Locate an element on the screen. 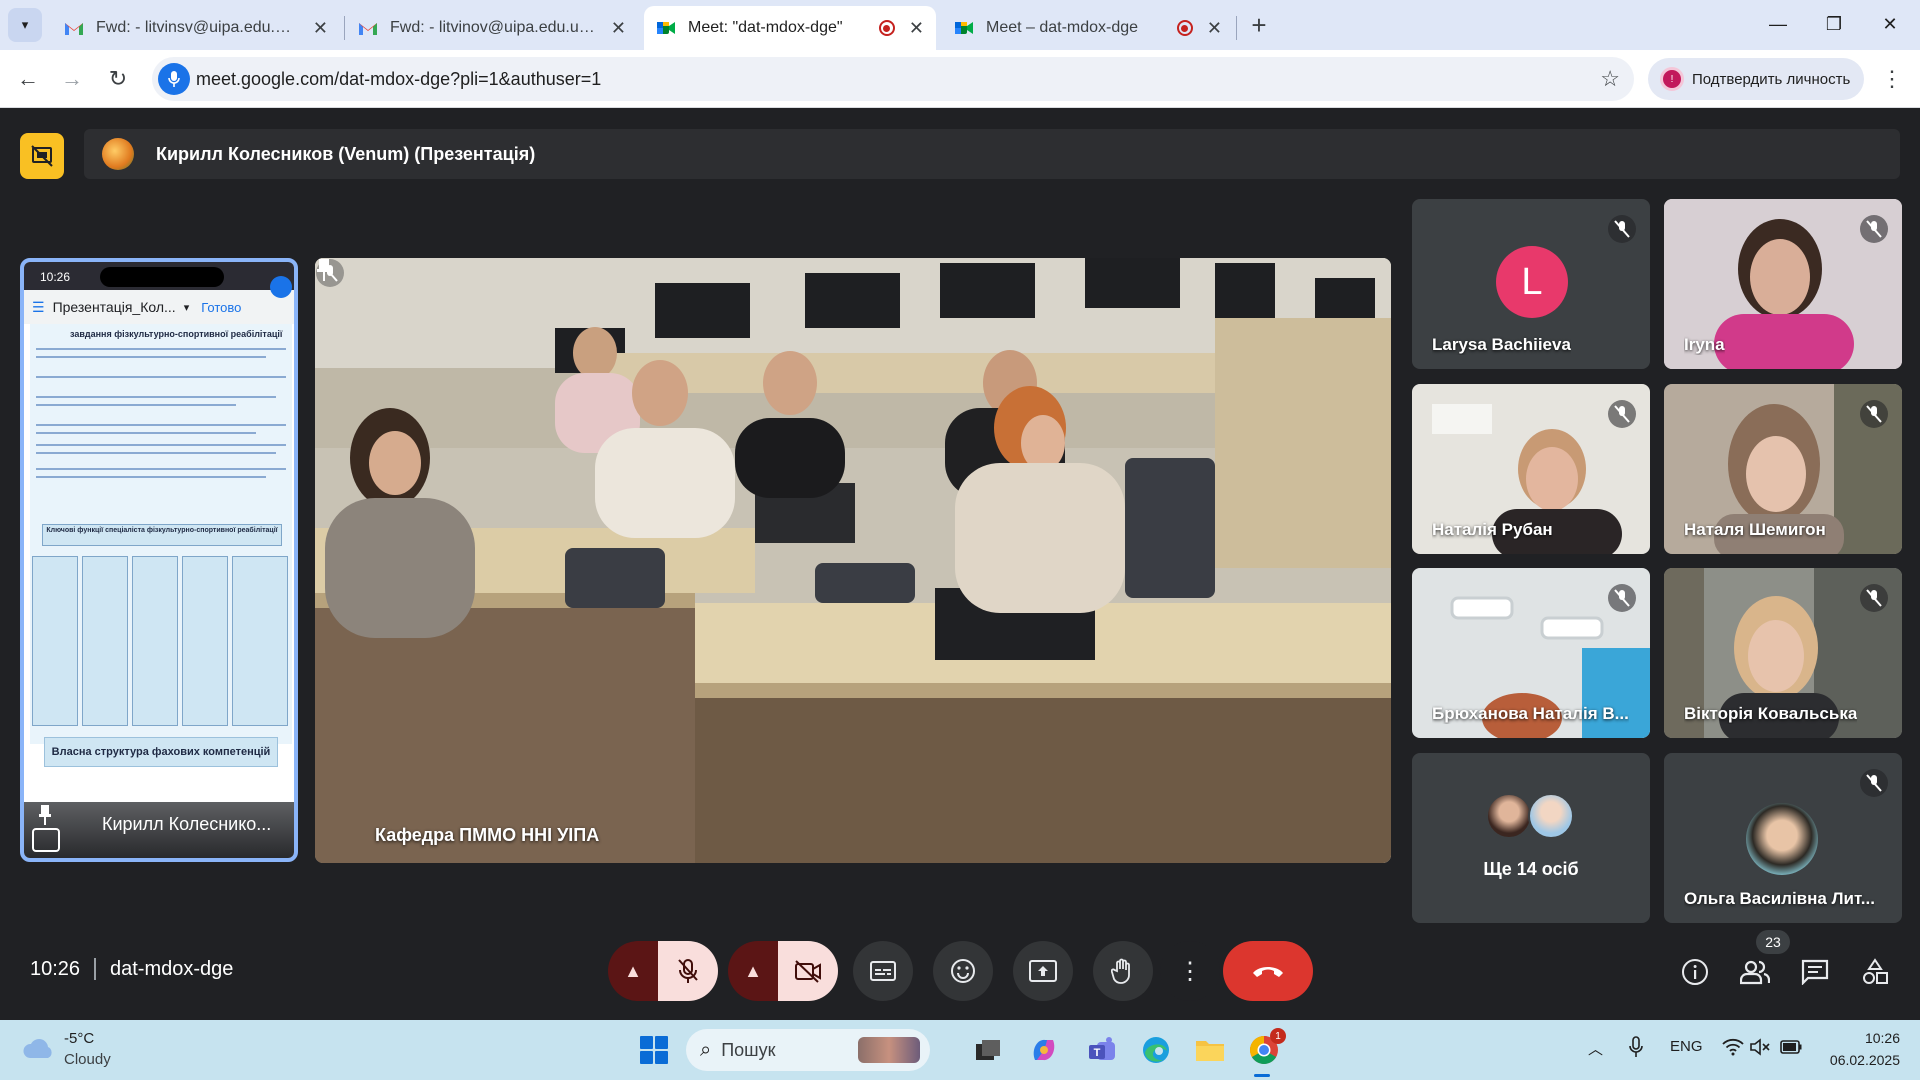 Image resolution: width=1920 pixels, height=1080 pixels. participant-name: Наталя Шемигон is located at coordinates (1755, 529).